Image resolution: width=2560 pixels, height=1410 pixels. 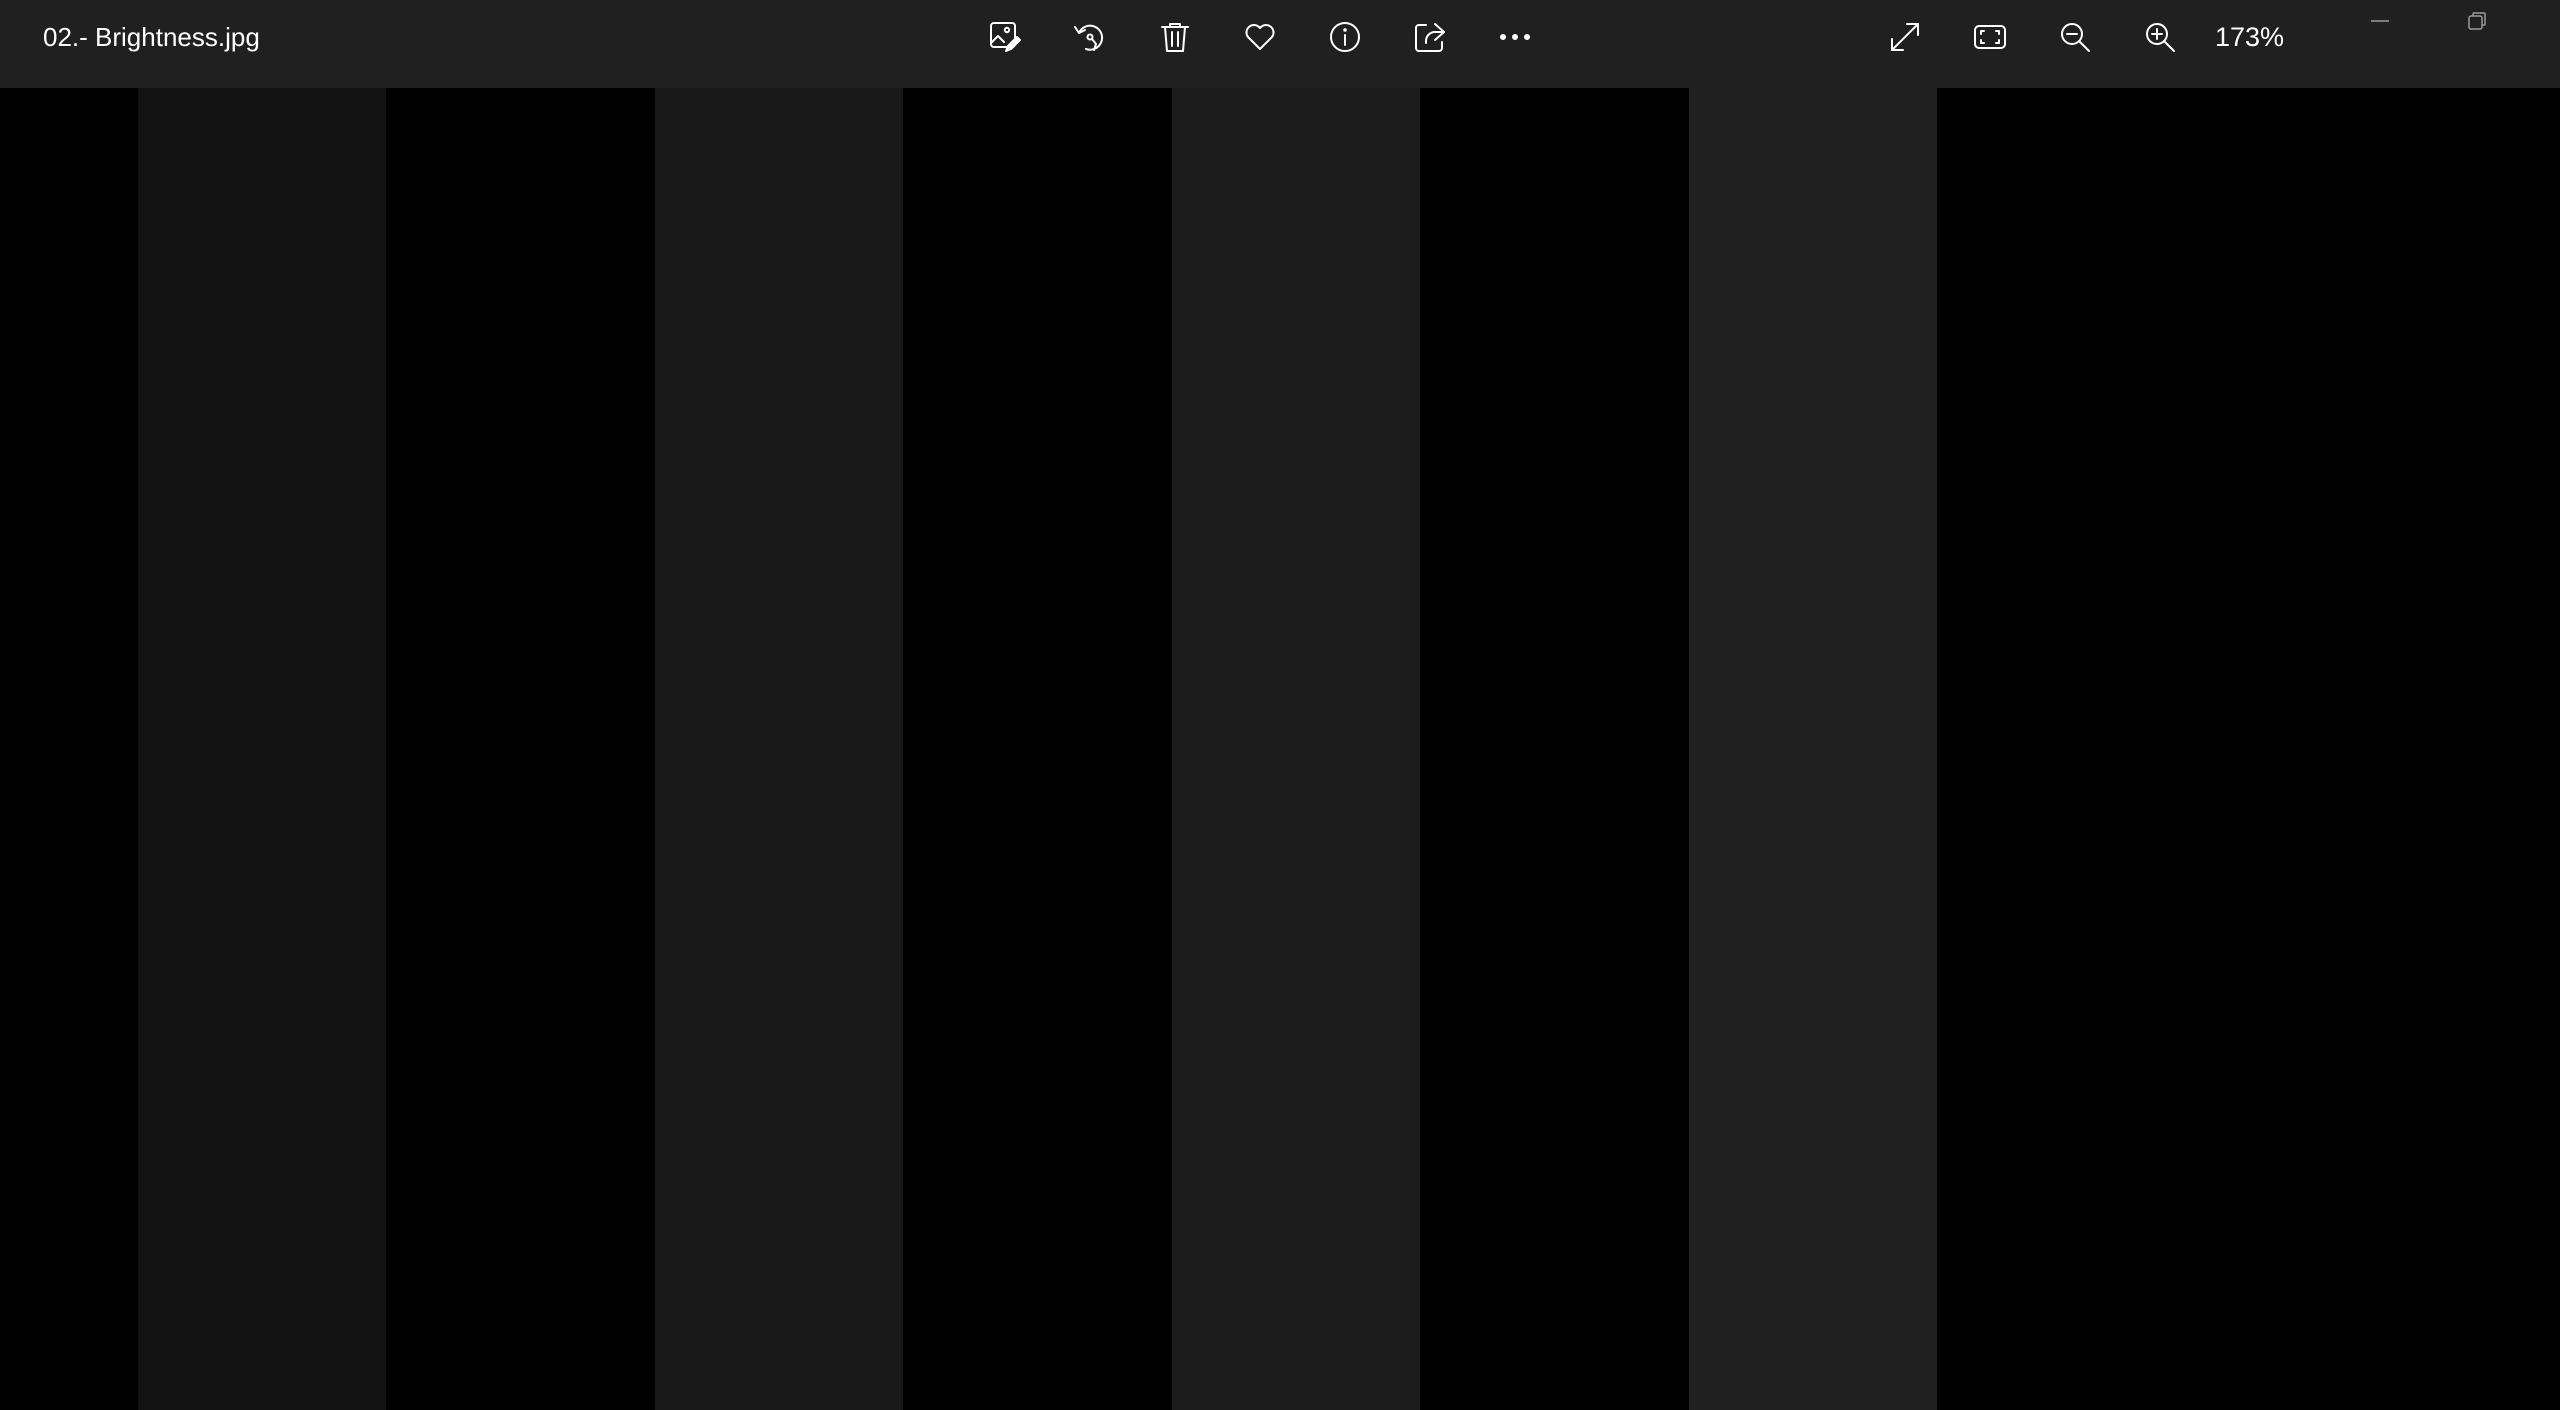 I want to click on edit-image-icon, so click(x=1005, y=37).